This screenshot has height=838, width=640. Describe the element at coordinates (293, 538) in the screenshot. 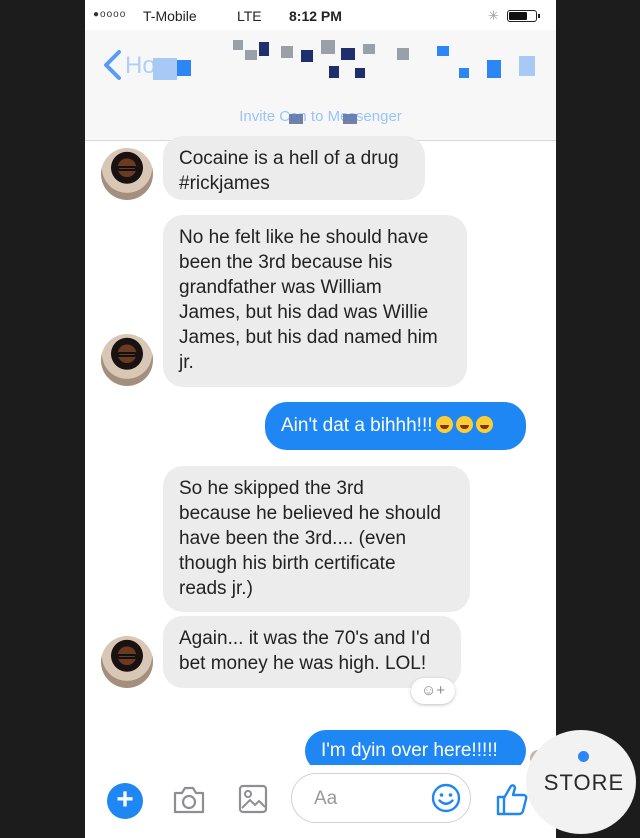

I see `message-text: have been the 3rd.... (even` at that location.